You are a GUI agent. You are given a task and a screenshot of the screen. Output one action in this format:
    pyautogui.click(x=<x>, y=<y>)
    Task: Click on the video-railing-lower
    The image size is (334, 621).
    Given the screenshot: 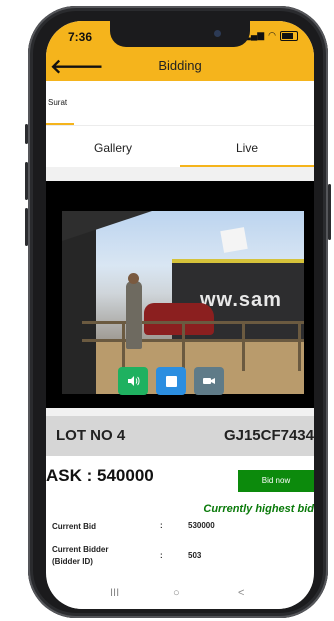 What is the action you would take?
    pyautogui.click(x=193, y=340)
    